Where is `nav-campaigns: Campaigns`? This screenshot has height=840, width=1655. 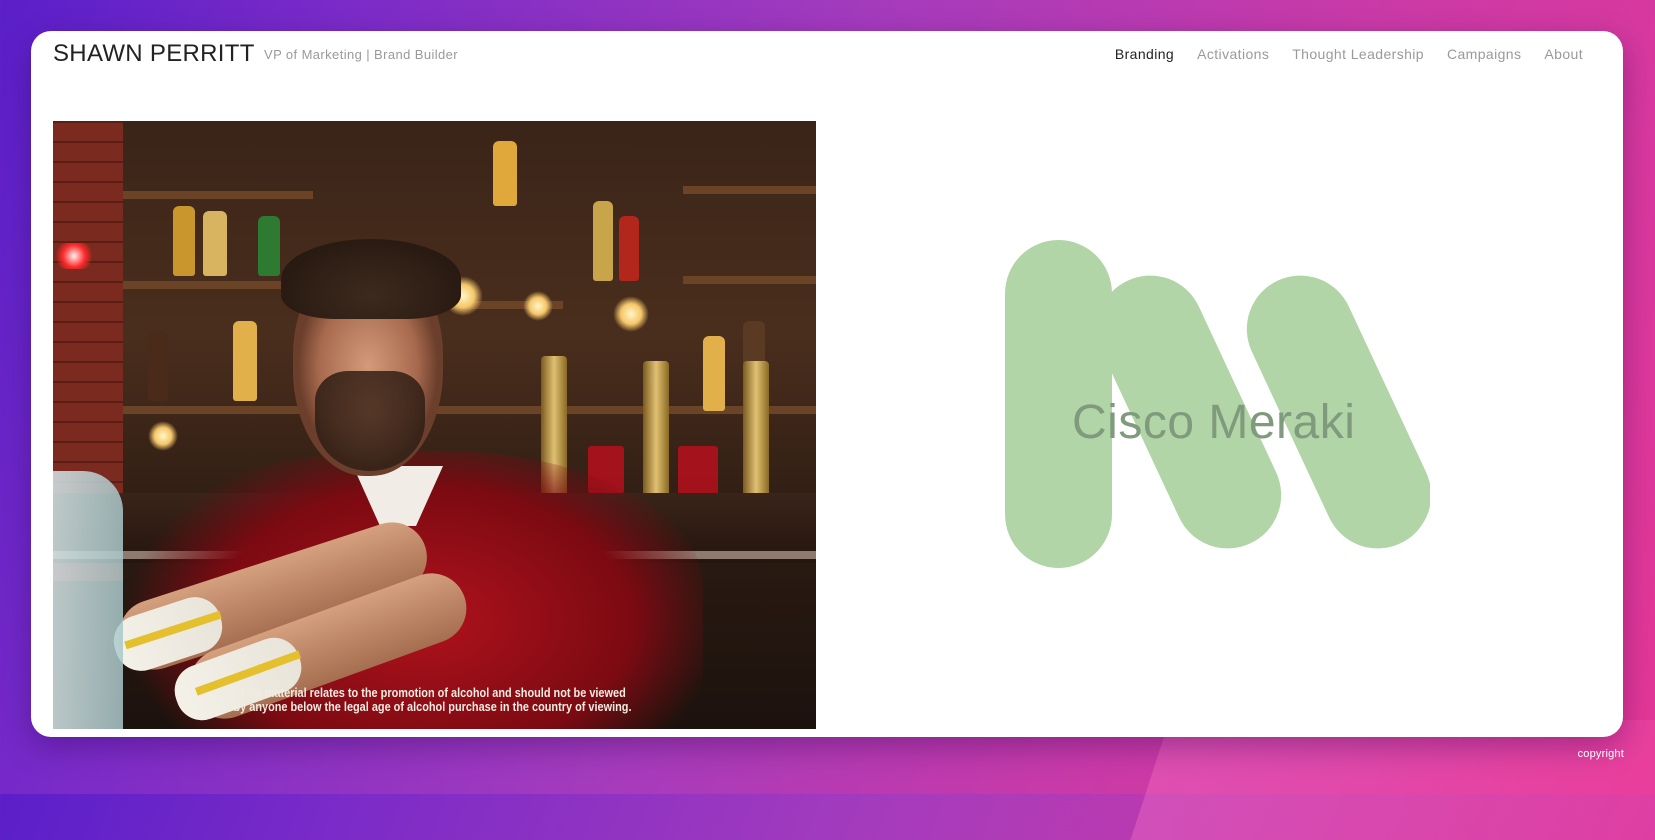 nav-campaigns: Campaigns is located at coordinates (1484, 54).